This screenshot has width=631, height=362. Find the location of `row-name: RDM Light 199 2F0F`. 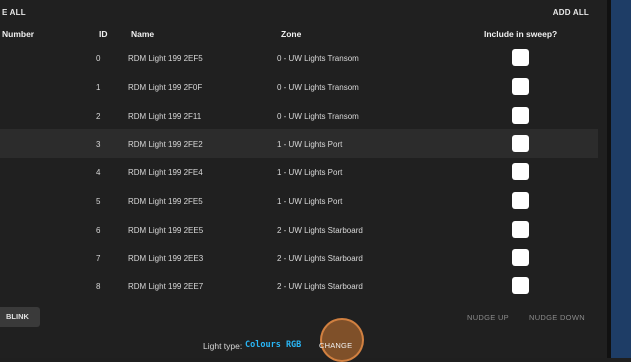

row-name: RDM Light 199 2F0F is located at coordinates (165, 87).